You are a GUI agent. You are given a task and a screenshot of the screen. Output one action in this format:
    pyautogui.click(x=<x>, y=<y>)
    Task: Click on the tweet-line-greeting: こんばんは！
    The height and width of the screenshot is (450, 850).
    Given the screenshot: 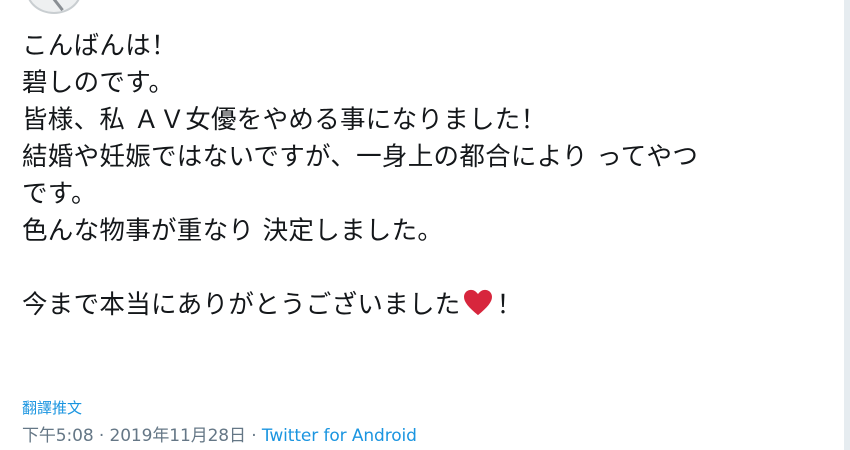 What is the action you would take?
    pyautogui.click(x=99, y=46)
    